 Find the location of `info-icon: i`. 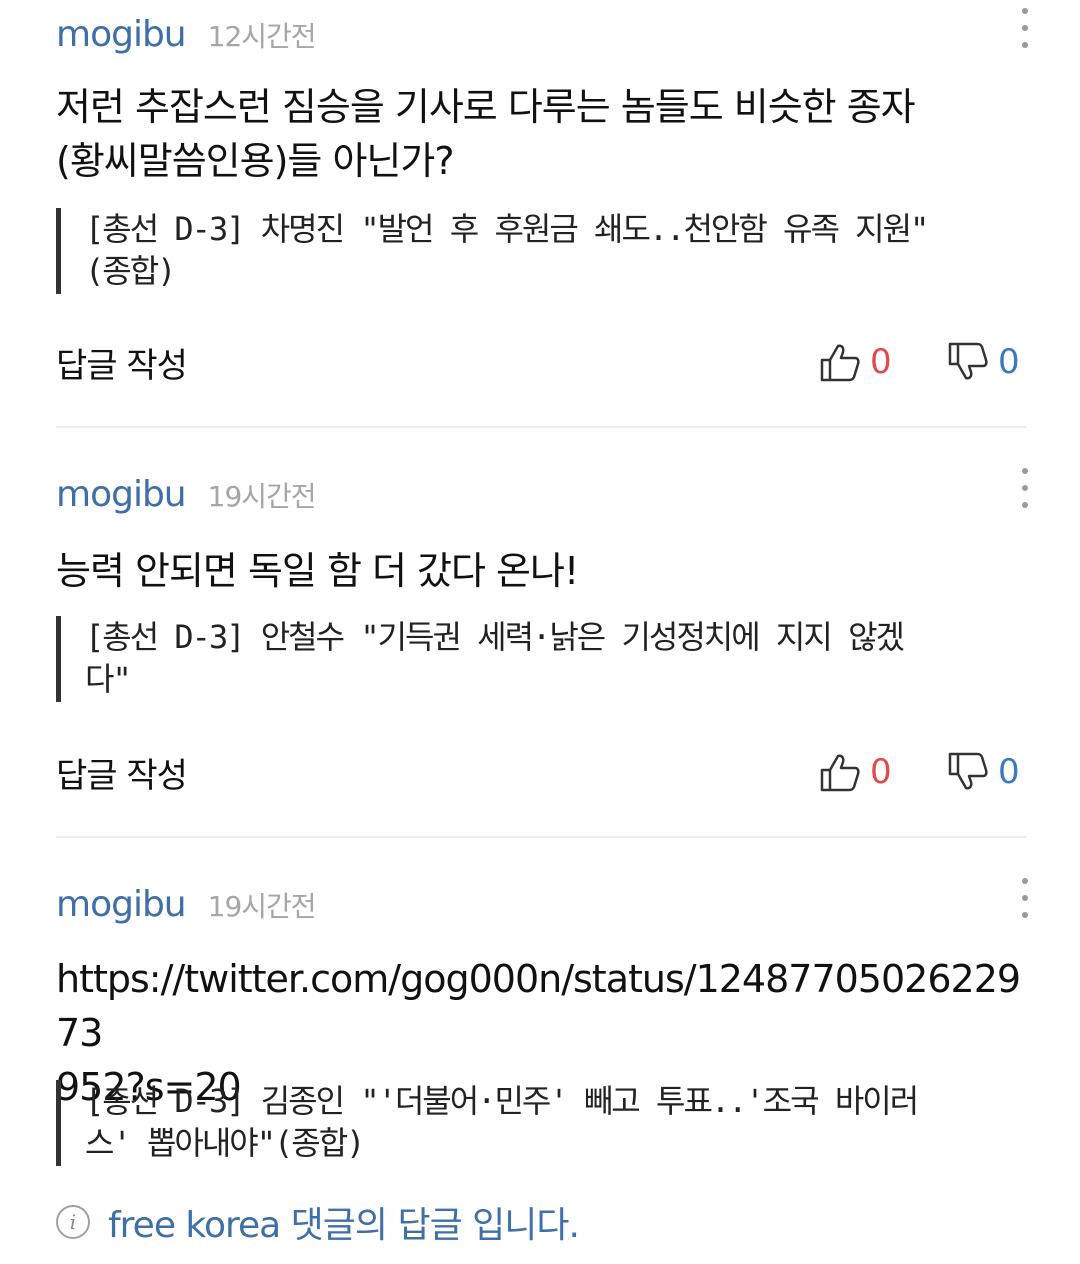

info-icon: i is located at coordinates (73, 1222).